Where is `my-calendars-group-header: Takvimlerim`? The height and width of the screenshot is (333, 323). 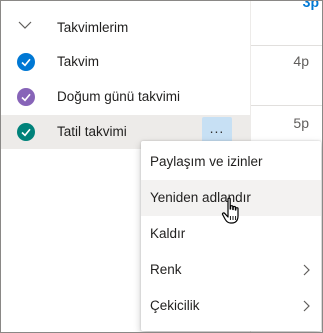 my-calendars-group-header: Takvimlerim is located at coordinates (125, 27).